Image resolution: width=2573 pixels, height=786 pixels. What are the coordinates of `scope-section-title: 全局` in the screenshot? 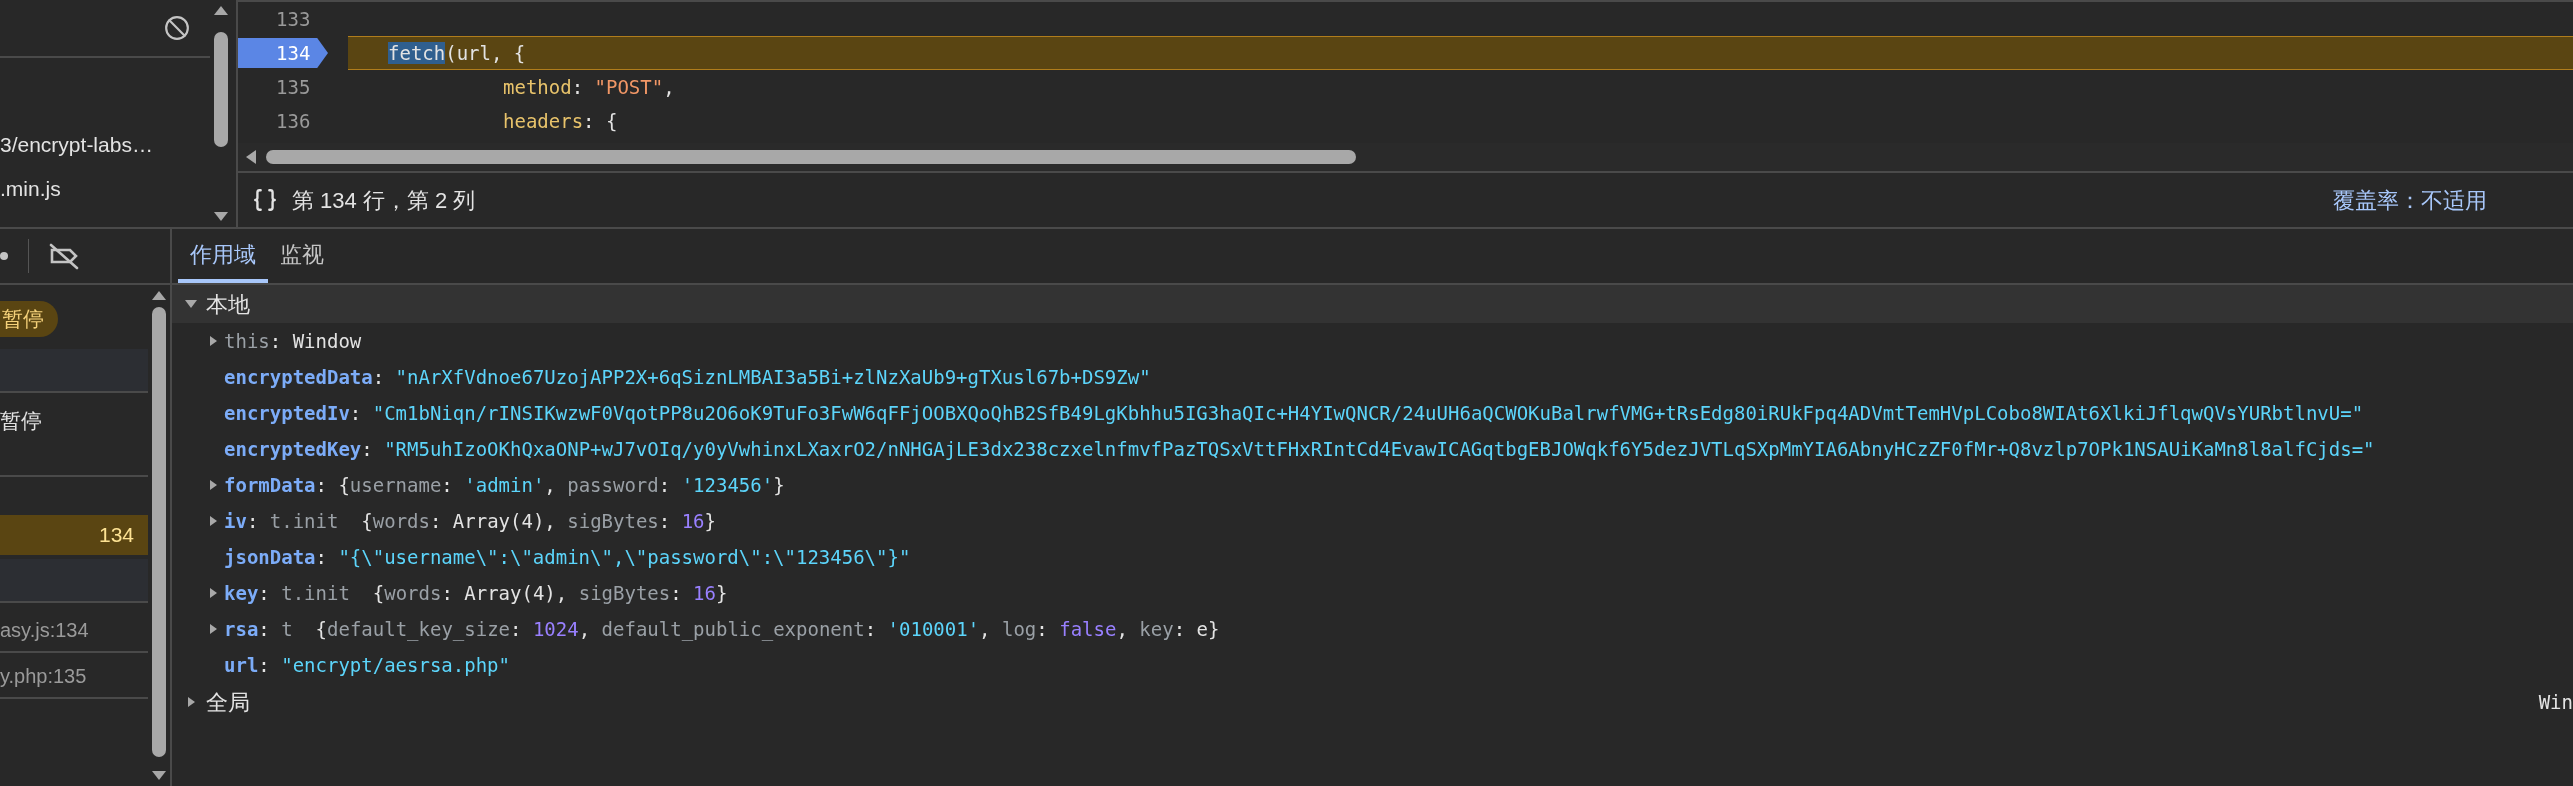 It's located at (228, 702).